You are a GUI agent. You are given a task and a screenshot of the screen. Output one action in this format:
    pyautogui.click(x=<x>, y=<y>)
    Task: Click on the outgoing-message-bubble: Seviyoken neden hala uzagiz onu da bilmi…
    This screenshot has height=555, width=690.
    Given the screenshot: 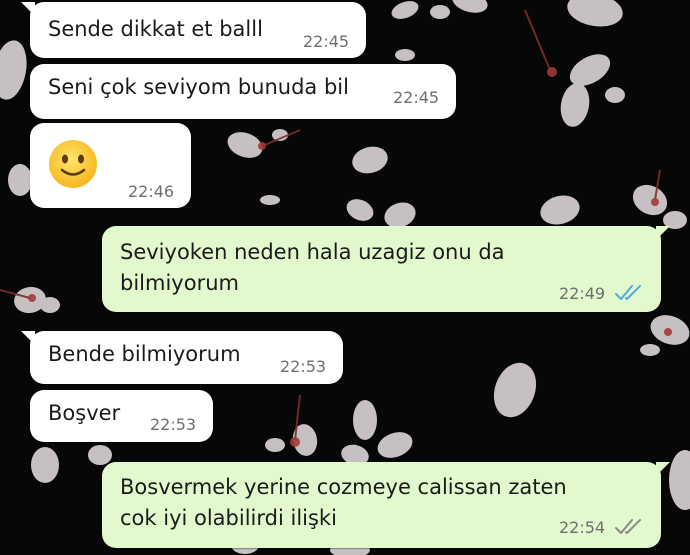 What is the action you would take?
    pyautogui.click(x=386, y=269)
    